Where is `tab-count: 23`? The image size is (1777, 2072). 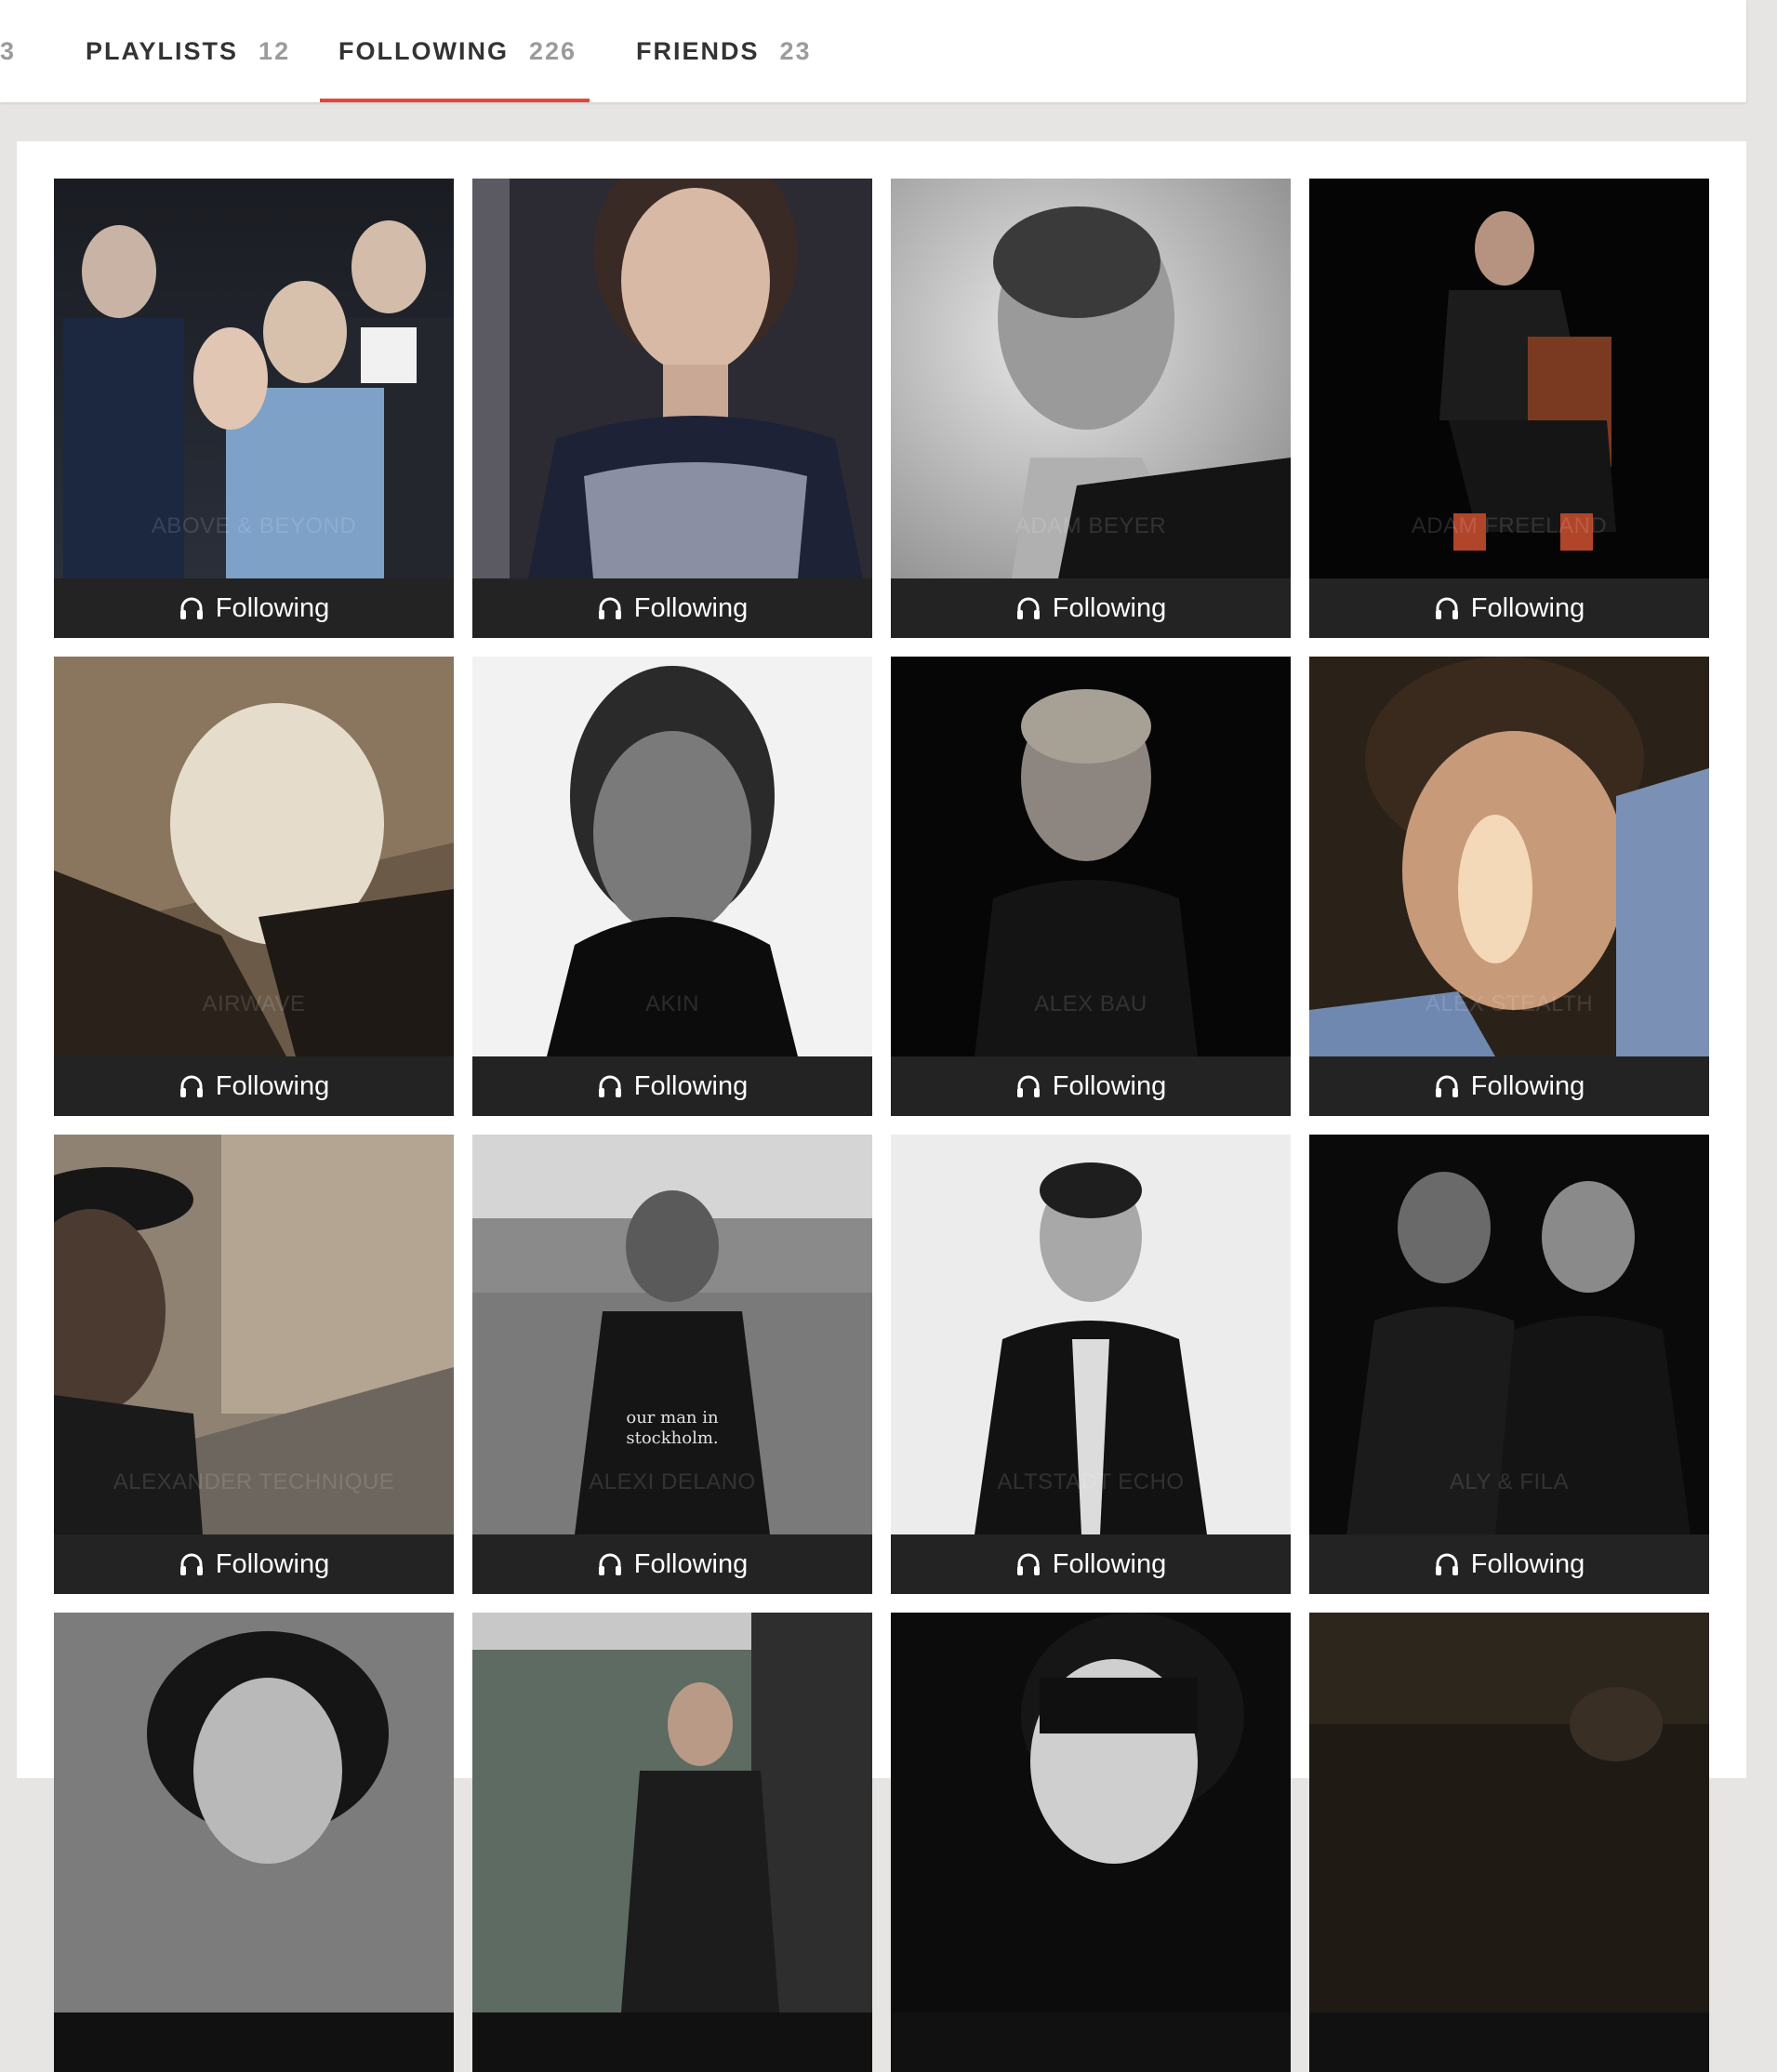
tab-count: 23 is located at coordinates (795, 50).